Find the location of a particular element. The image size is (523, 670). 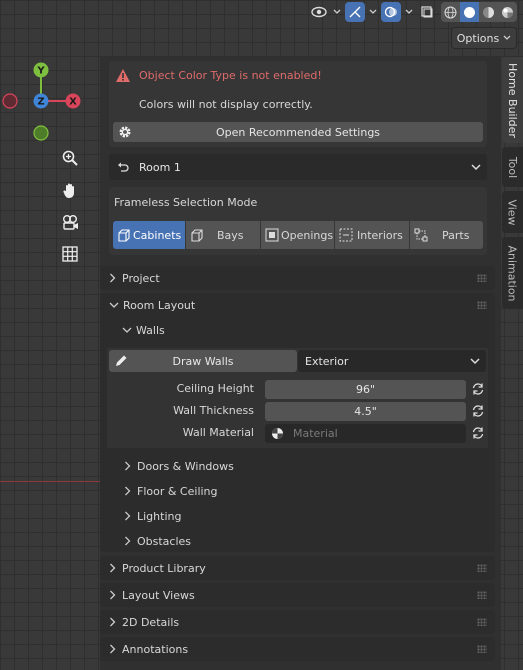

panel-title: Project is located at coordinates (141, 278).